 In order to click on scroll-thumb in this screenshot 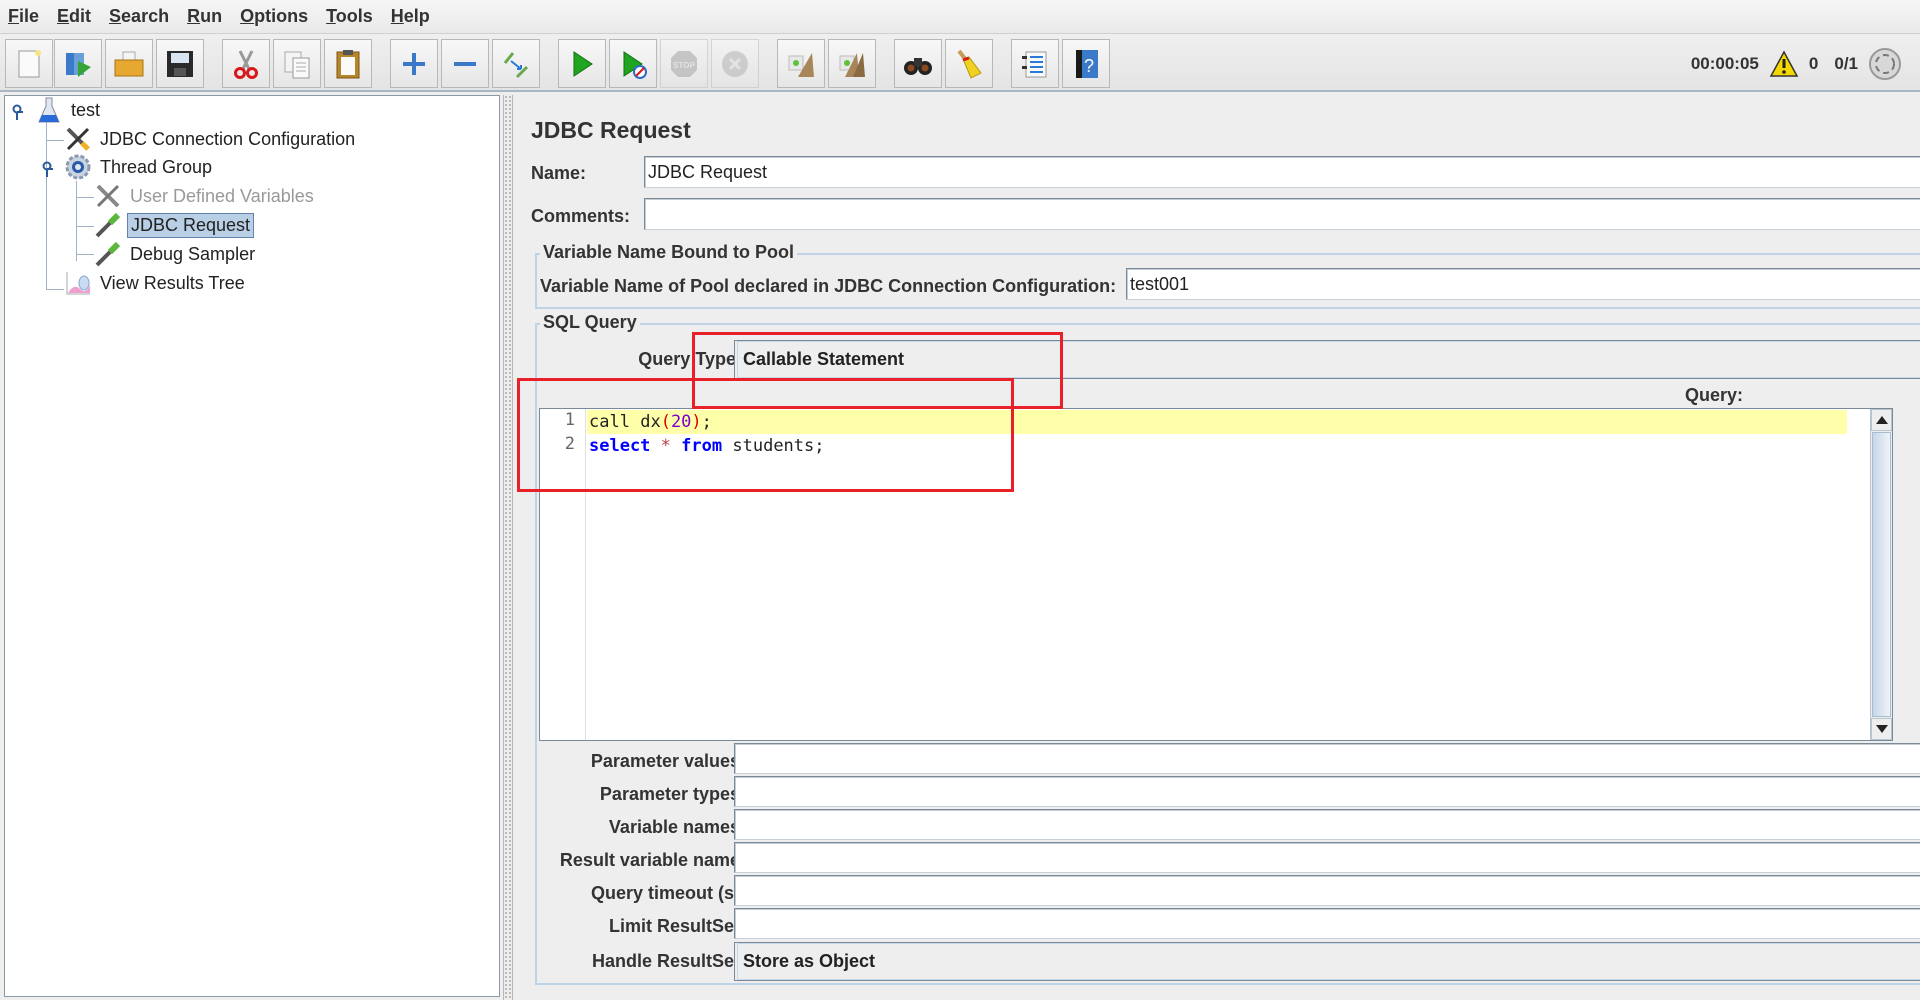, I will do `click(1881, 574)`.